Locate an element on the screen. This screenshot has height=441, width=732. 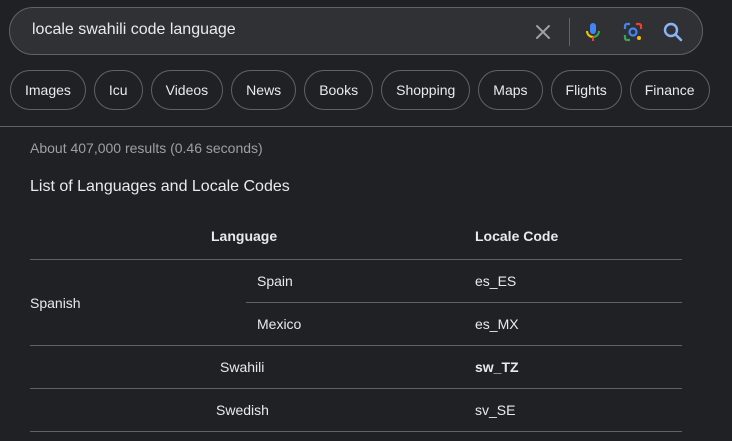
table-title: List of Languages and Locale Codes is located at coordinates (160, 186).